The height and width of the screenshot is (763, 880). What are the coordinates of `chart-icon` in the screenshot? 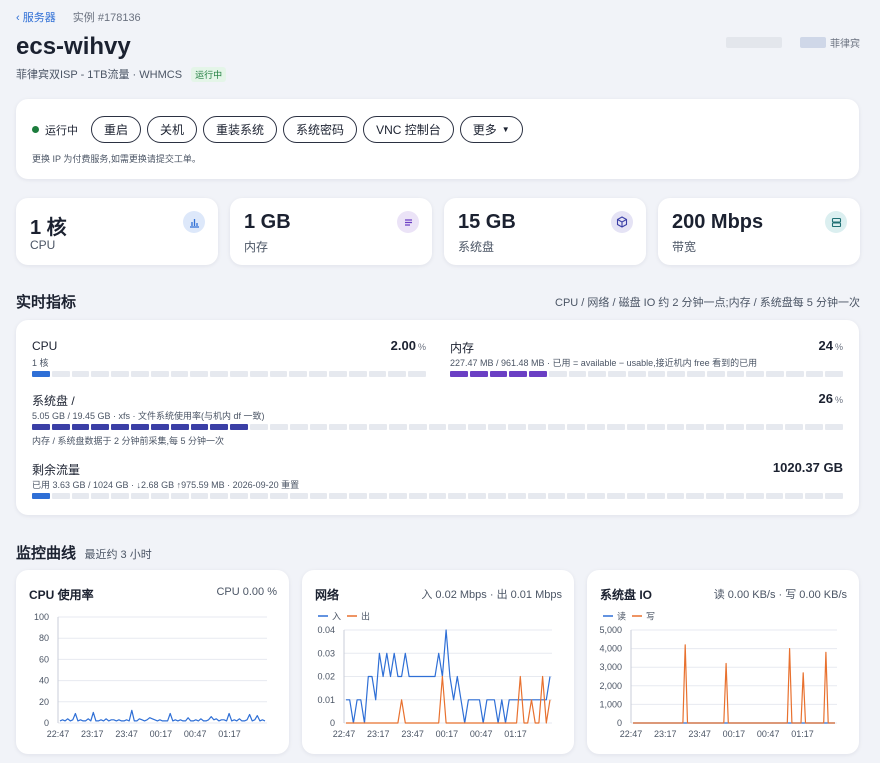 It's located at (194, 222).